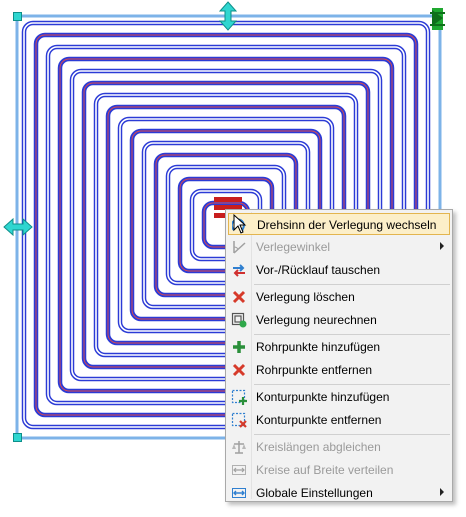 Image resolution: width=466 pixels, height=517 pixels. What do you see at coordinates (239, 270) in the screenshot?
I see `swap-flow-icon` at bounding box center [239, 270].